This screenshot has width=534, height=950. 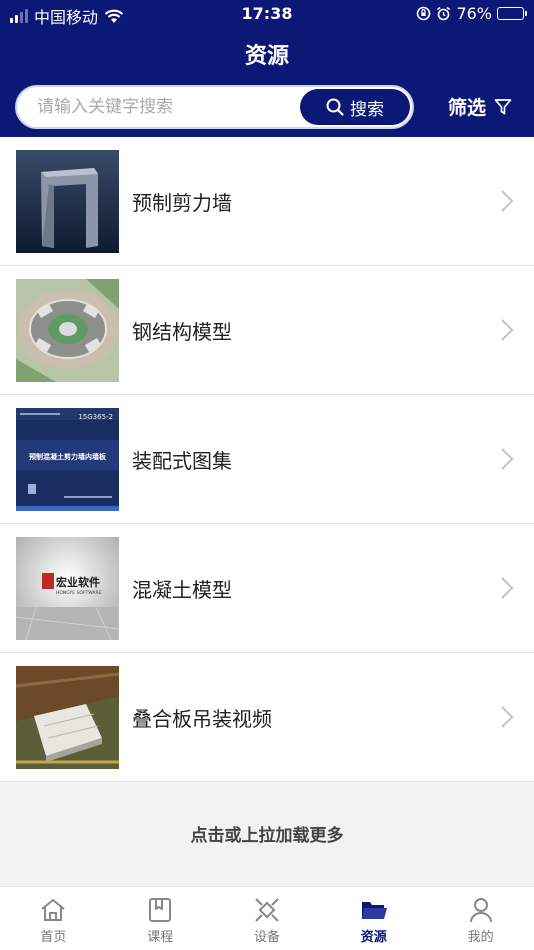 What do you see at coordinates (267, 201) in the screenshot?
I see `list-item: 预制剪力墙` at bounding box center [267, 201].